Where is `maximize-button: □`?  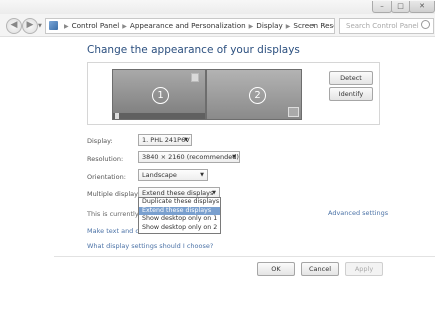 maximize-button: □ is located at coordinates (400, 7).